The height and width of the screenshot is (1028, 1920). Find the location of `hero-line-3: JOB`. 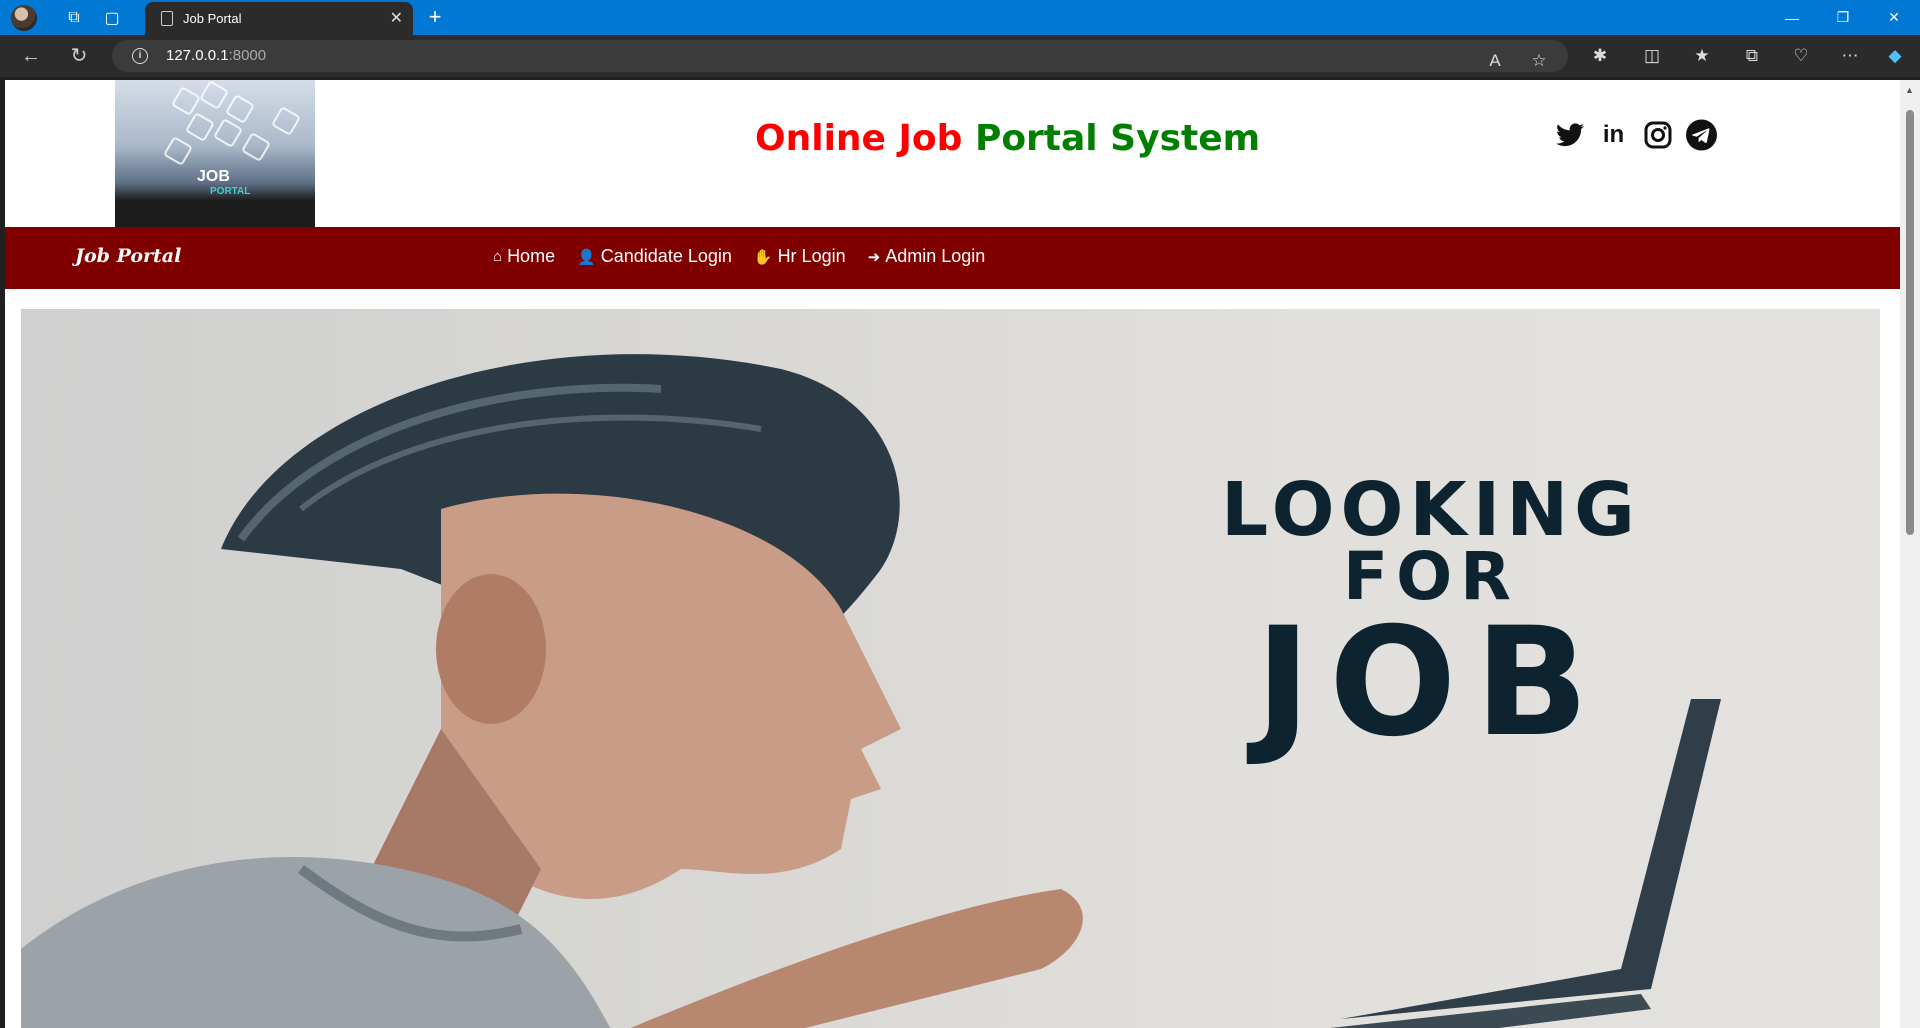

hero-line-3: JOB is located at coordinates (1431, 683).